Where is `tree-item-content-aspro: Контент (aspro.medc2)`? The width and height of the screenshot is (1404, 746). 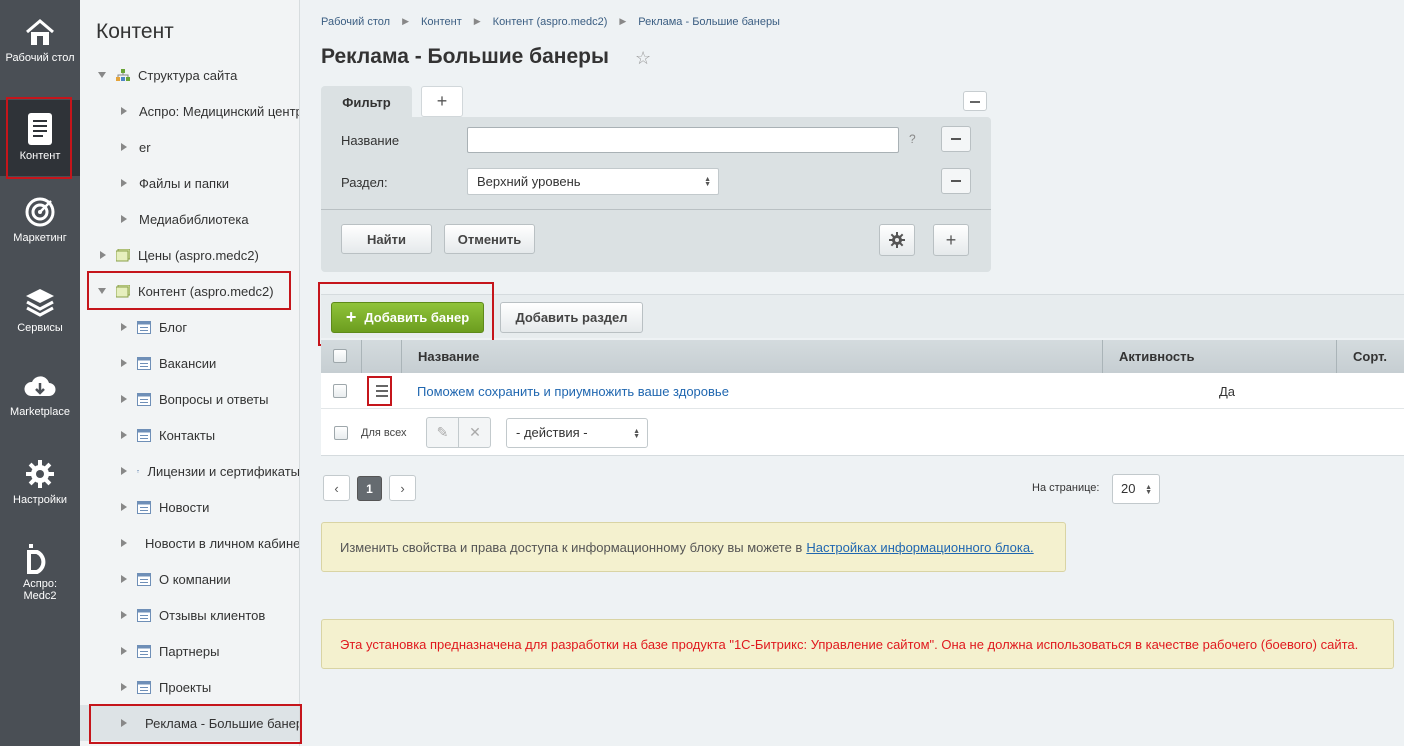
tree-item-content-aspro: Контент (aspro.medc2) is located at coordinates (189, 291).